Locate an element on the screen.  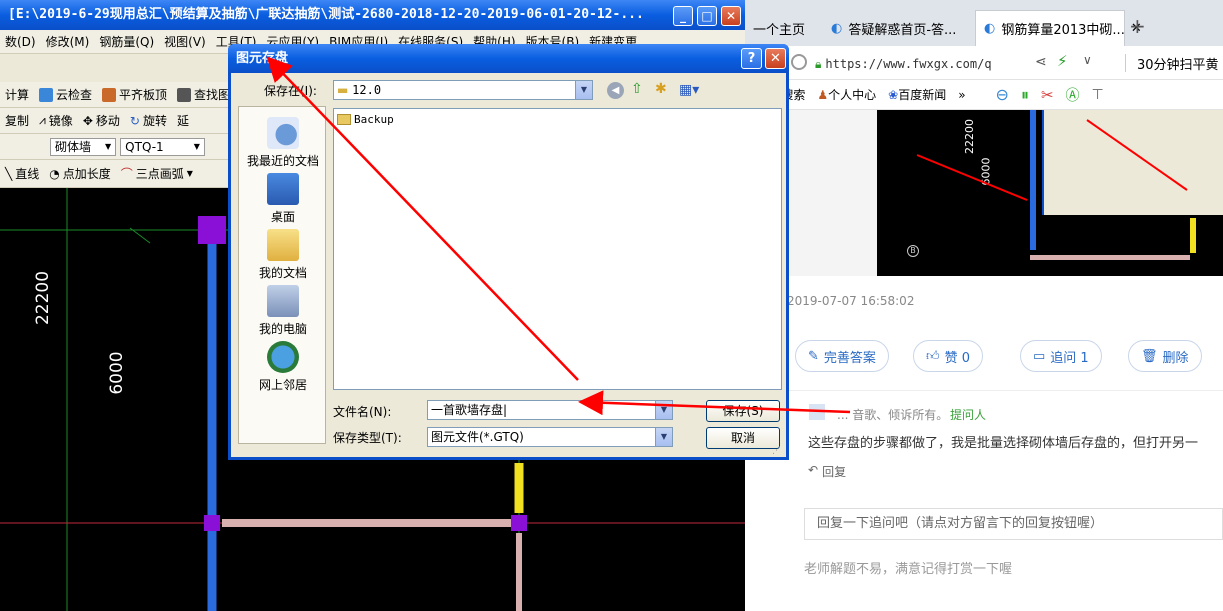
maximize-button: □ is located at coordinates (707, 16).